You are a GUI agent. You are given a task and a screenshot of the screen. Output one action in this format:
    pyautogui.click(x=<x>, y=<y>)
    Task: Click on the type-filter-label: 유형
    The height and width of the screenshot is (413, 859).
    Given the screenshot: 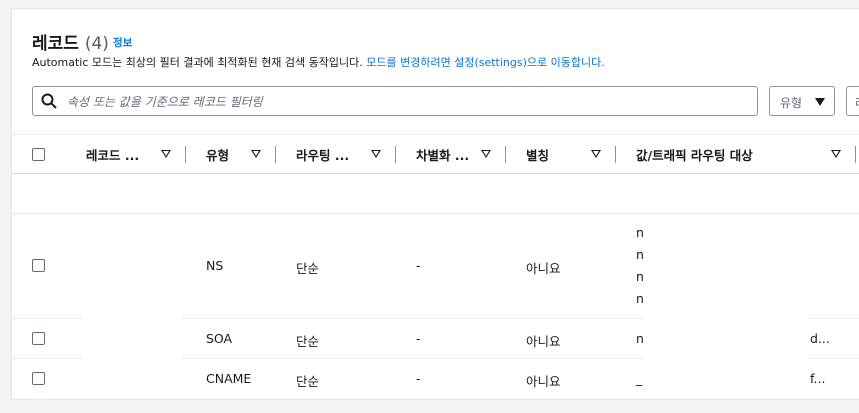 What is the action you would take?
    pyautogui.click(x=791, y=103)
    